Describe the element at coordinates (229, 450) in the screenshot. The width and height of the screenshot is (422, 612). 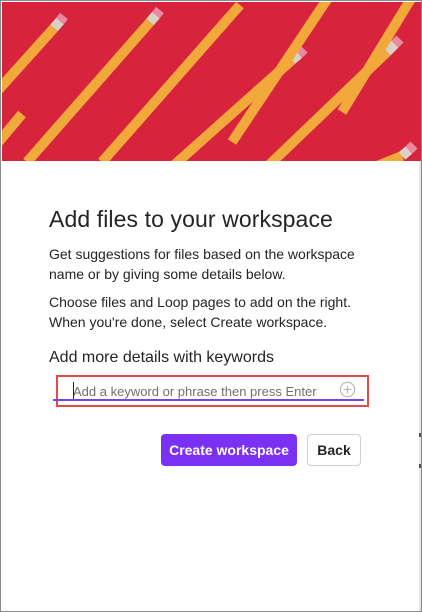
I see `create-workspace-button: Create workspace` at that location.